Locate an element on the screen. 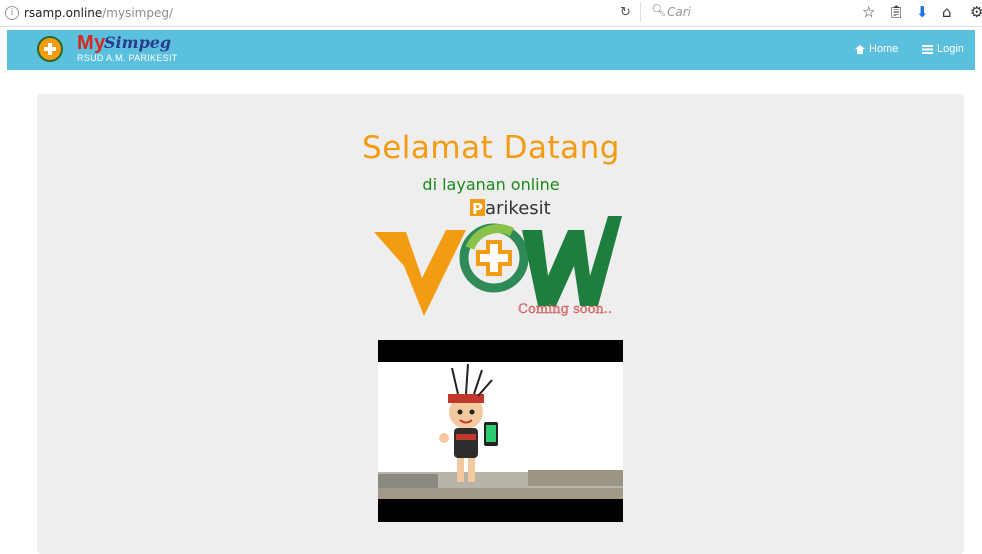 The height and width of the screenshot is (554, 982). search-placeholder: Cari is located at coordinates (679, 12).